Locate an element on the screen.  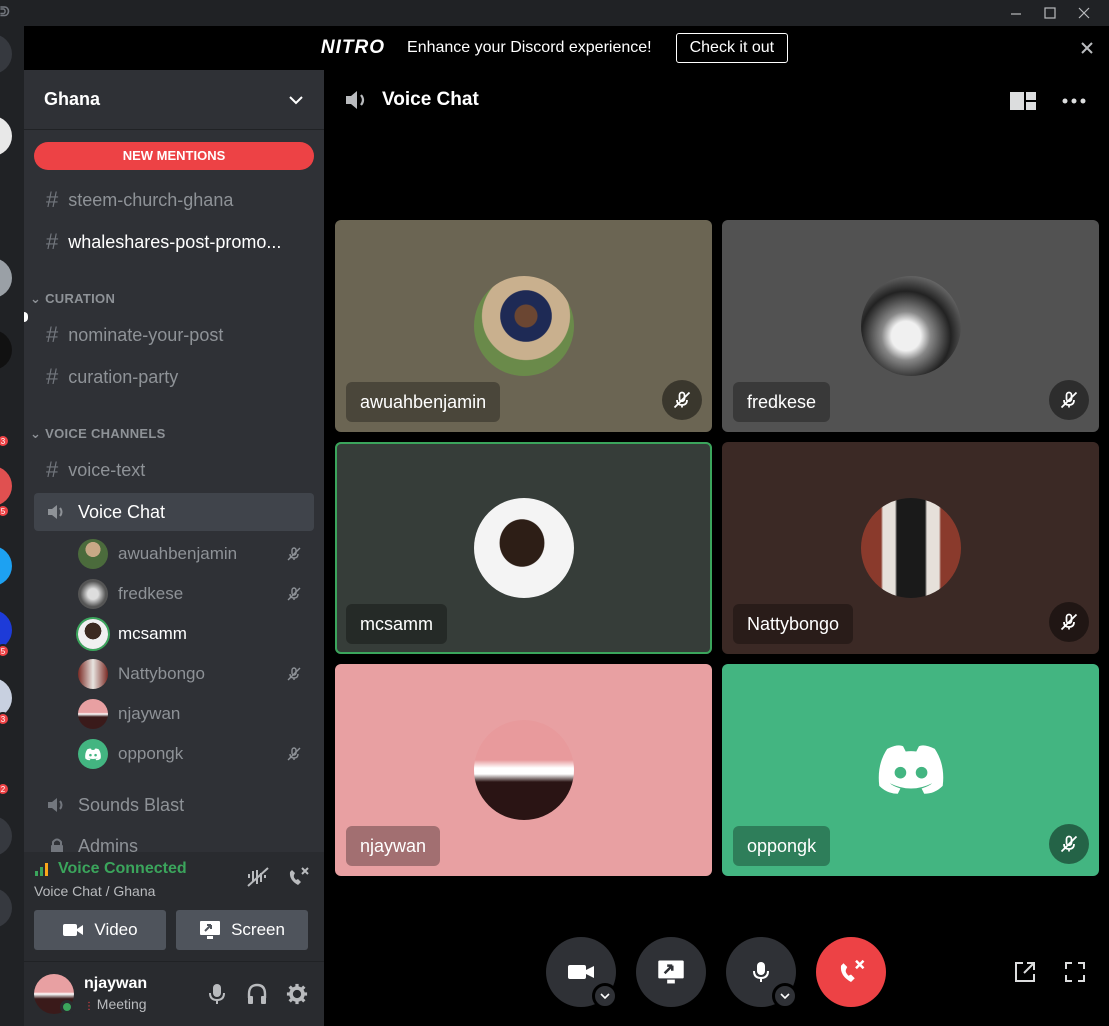
video-button-label: Video is located at coordinates (116, 929).